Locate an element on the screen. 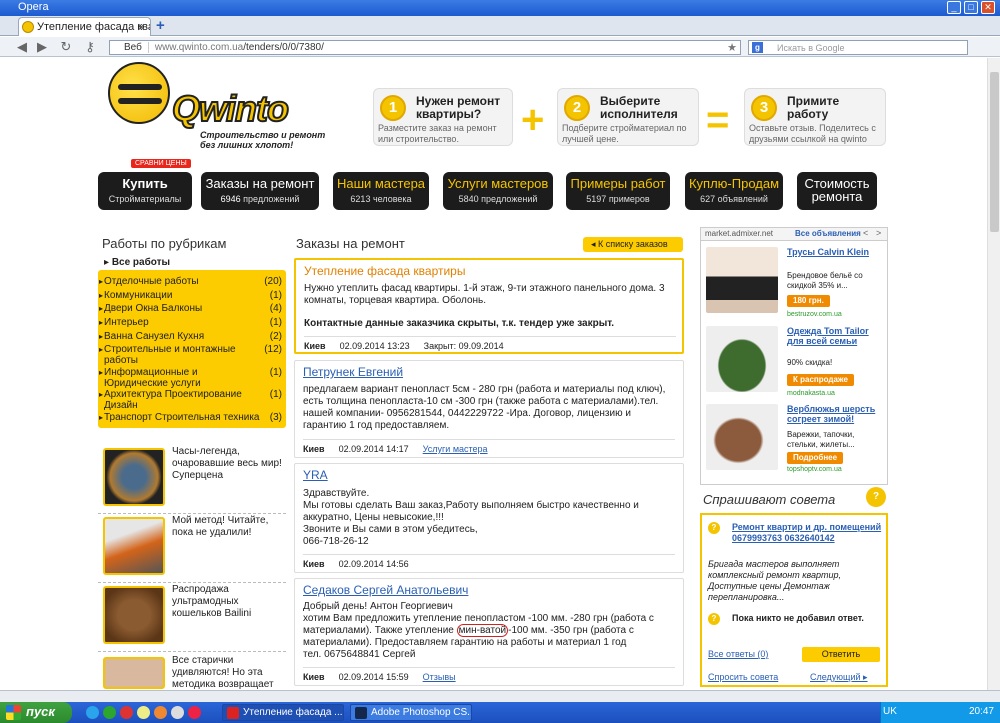  all-works-link: ▸ Все работы is located at coordinates (137, 262).